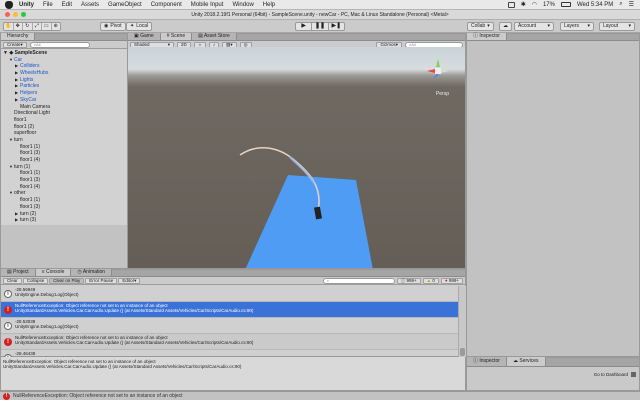 The width and height of the screenshot is (640, 400). I want to click on hierarchy-item: ▼turn, so click(64, 140).